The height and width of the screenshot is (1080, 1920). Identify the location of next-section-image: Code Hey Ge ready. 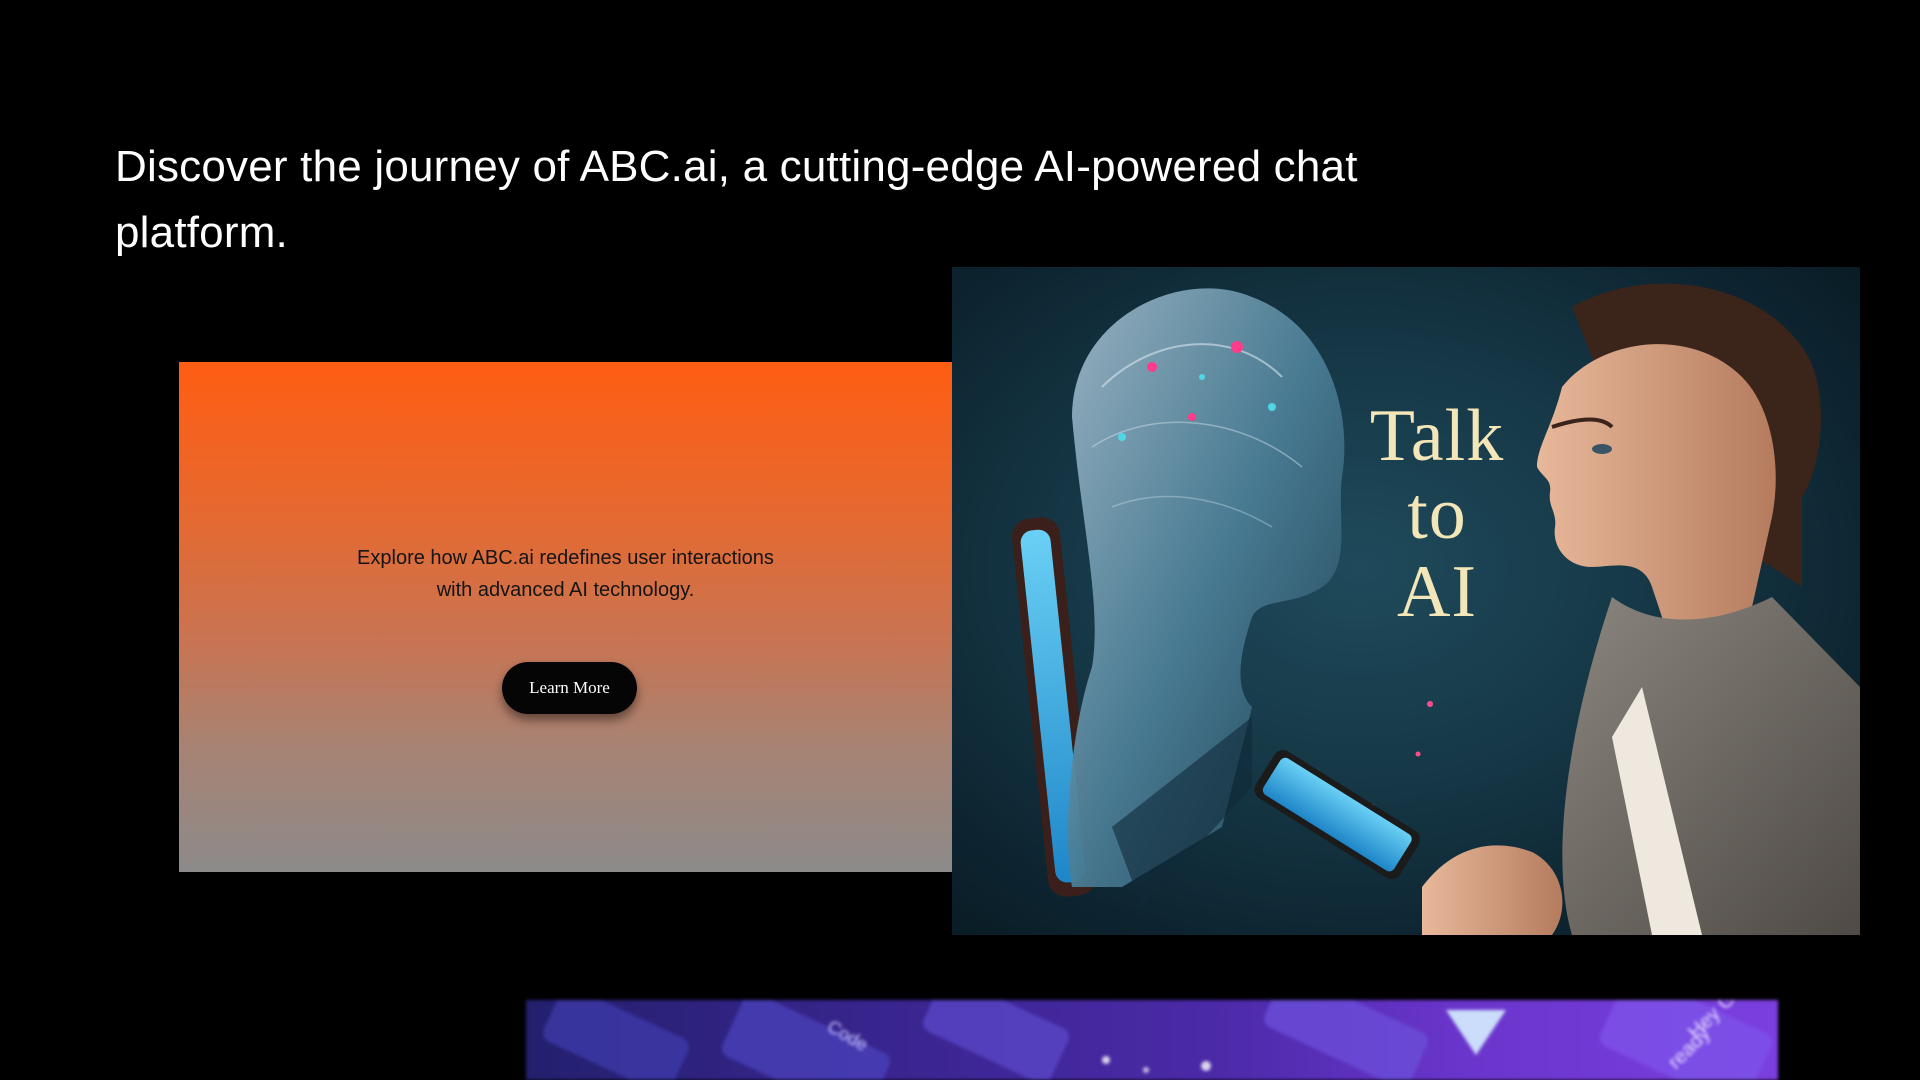
(1152, 1040).